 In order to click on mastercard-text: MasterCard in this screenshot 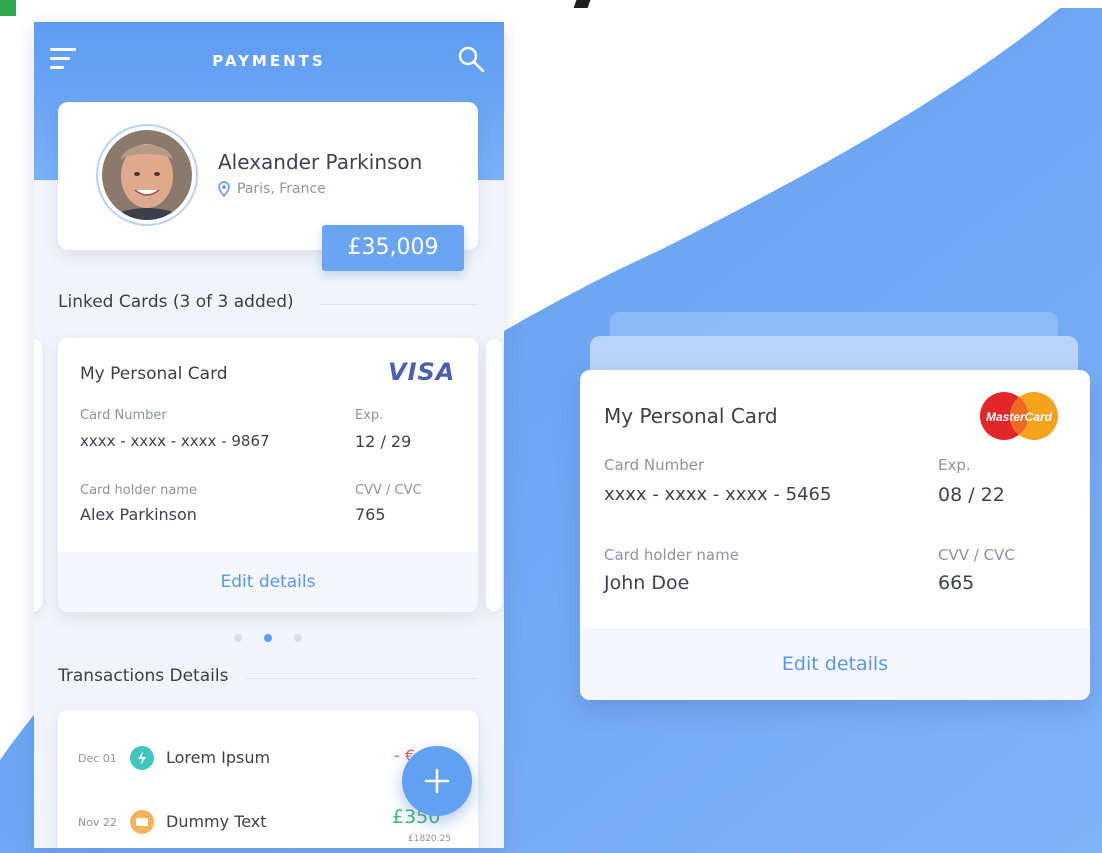, I will do `click(1019, 417)`.